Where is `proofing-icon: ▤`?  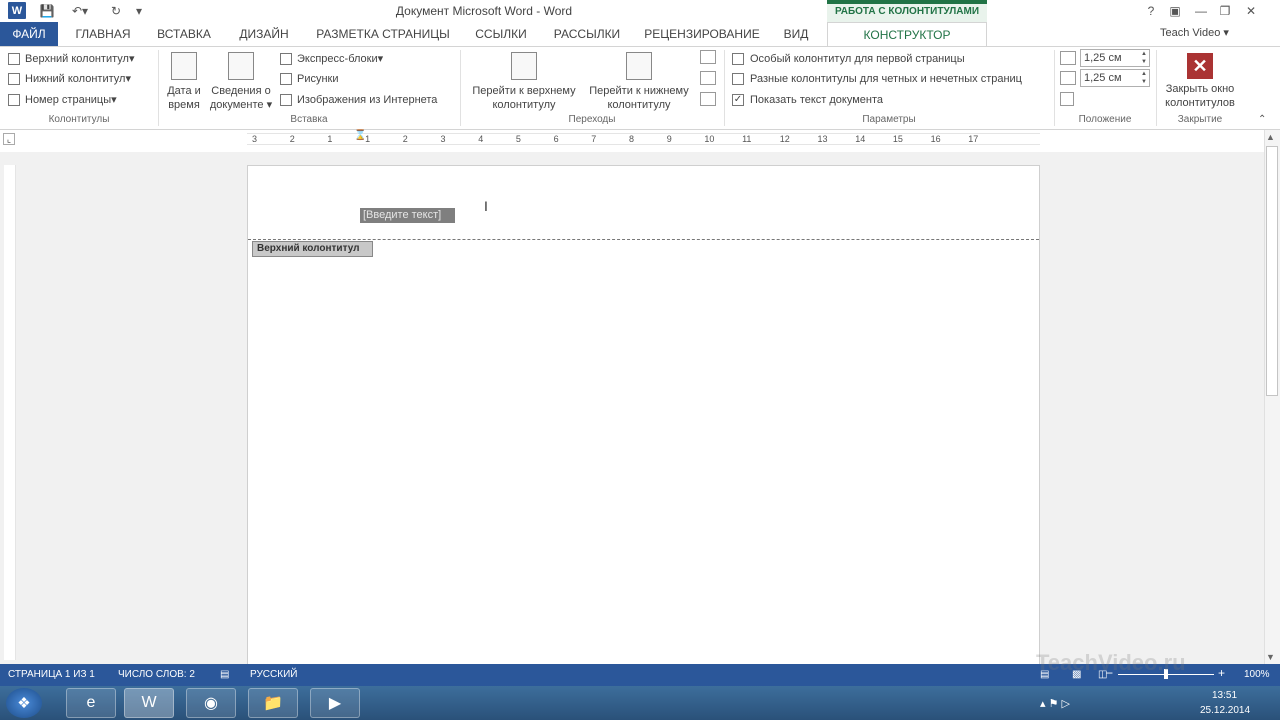 proofing-icon: ▤ is located at coordinates (224, 674).